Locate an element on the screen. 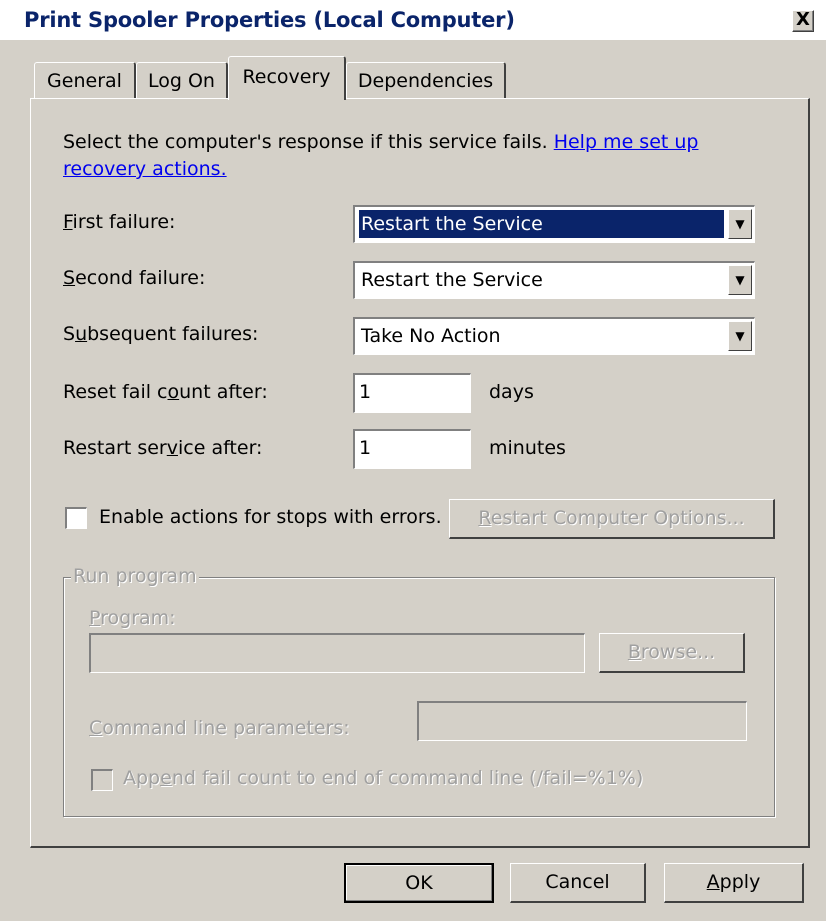 This screenshot has width=826, height=921. apply-button: Apply is located at coordinates (734, 883).